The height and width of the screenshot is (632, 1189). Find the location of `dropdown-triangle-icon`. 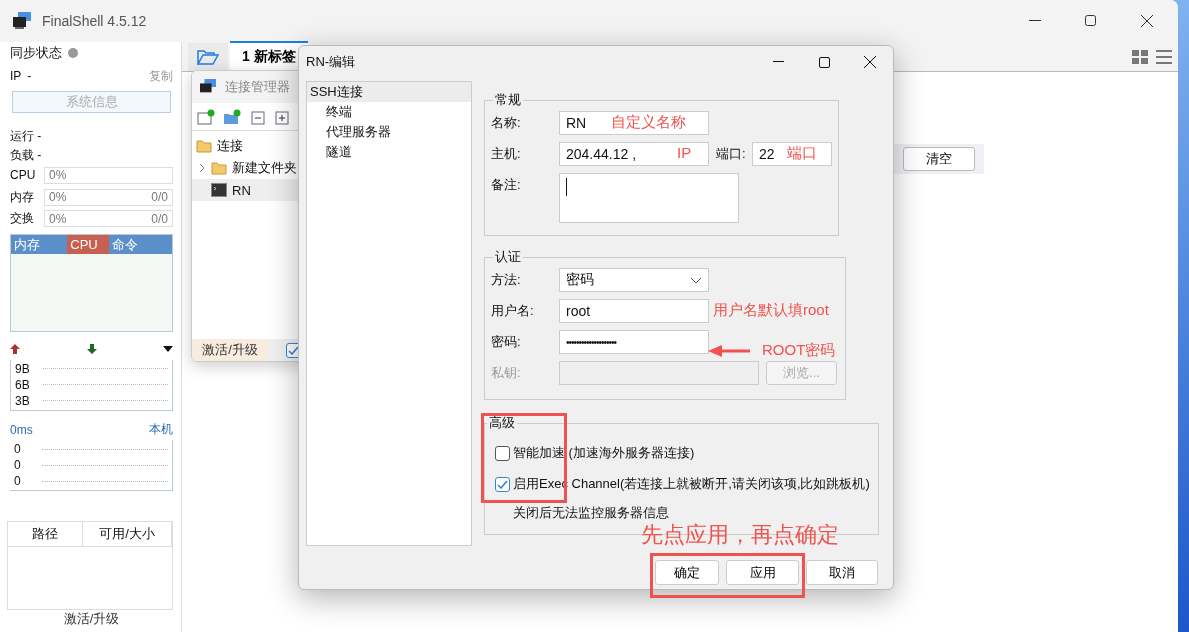

dropdown-triangle-icon is located at coordinates (168, 348).